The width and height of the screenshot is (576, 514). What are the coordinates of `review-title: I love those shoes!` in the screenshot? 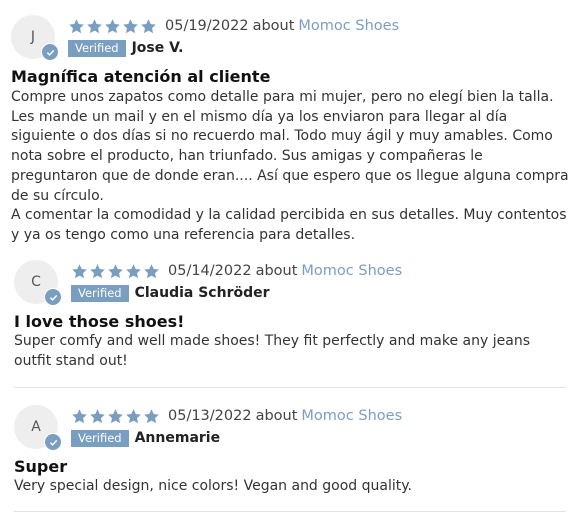 It's located at (99, 321).